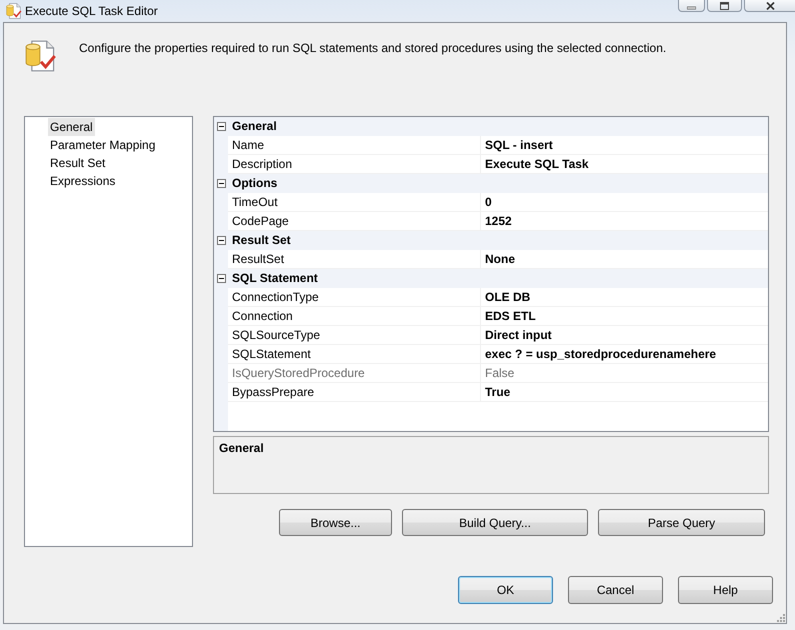 This screenshot has height=630, width=795. What do you see at coordinates (354, 392) in the screenshot?
I see `property-name: BypassPrepare` at bounding box center [354, 392].